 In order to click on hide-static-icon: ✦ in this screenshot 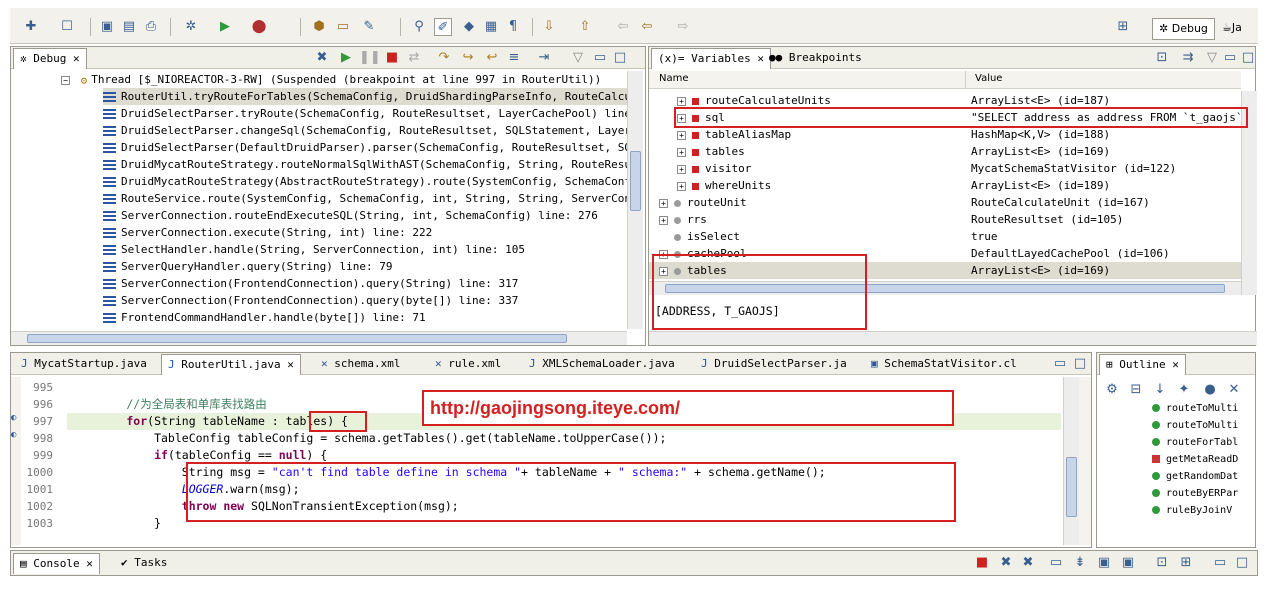, I will do `click(1184, 390)`.